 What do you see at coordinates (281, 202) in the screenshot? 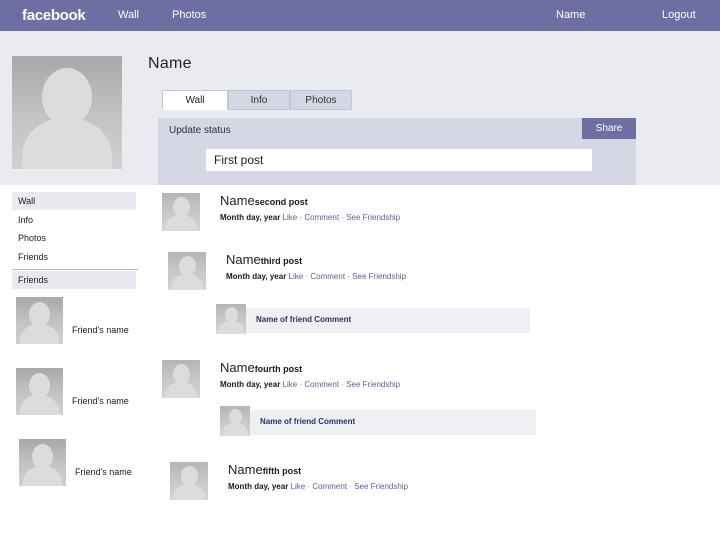
I see `post-kicker: second post` at bounding box center [281, 202].